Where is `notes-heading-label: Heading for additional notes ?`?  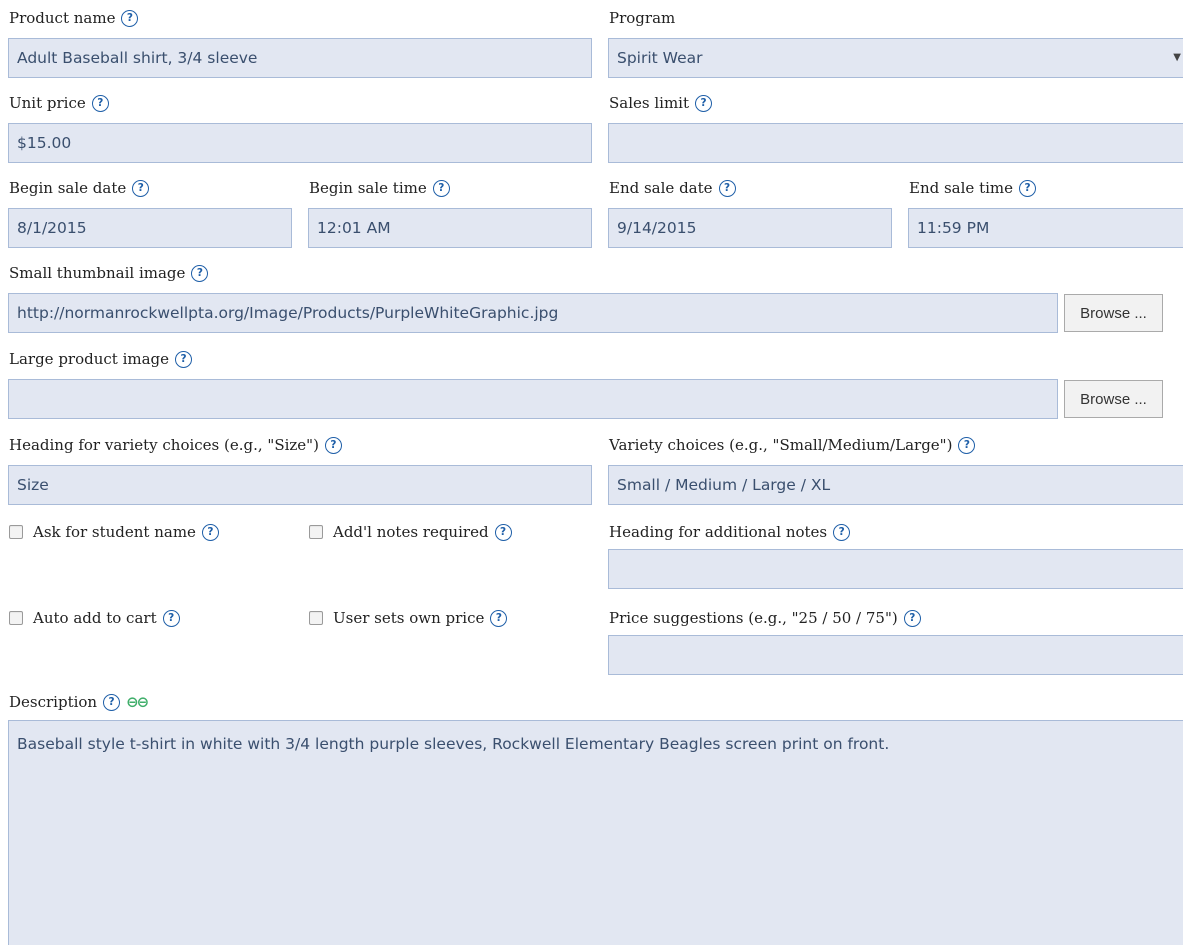
notes-heading-label: Heading for additional notes ? is located at coordinates (730, 532).